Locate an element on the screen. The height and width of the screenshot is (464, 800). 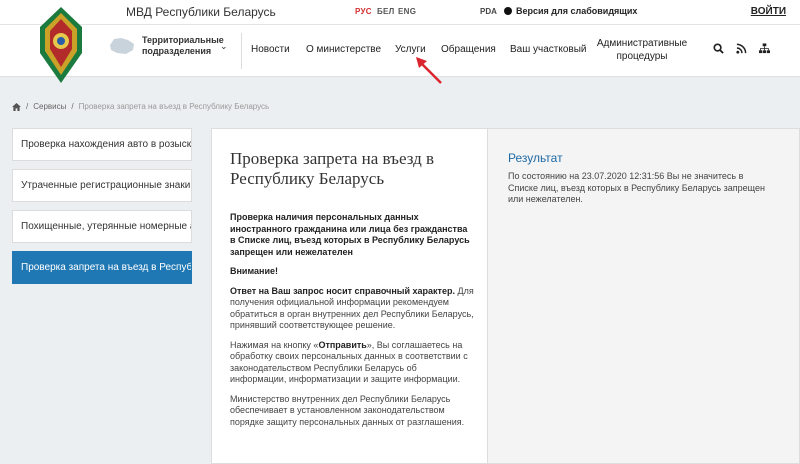
eye-icon is located at coordinates (508, 11).